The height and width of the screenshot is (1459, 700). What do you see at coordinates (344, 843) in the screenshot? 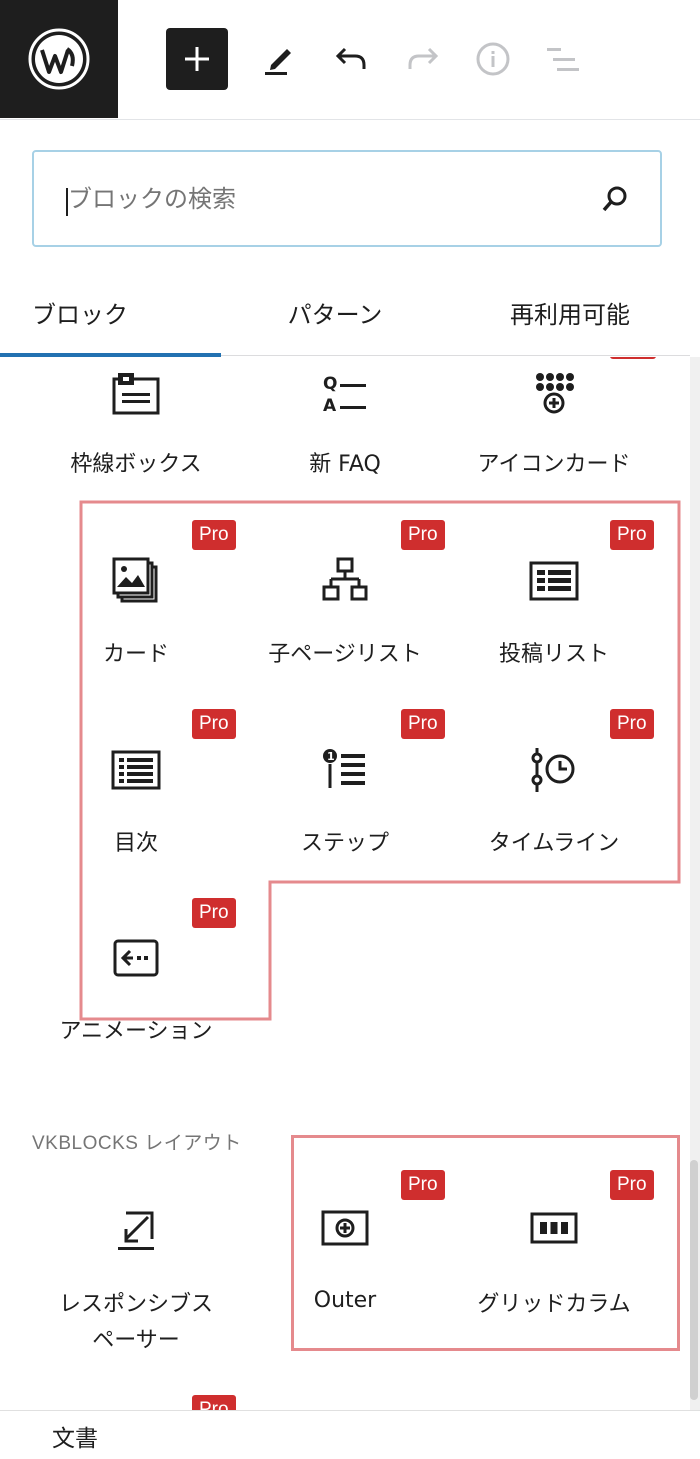
I see `block-label: ステップ` at bounding box center [344, 843].